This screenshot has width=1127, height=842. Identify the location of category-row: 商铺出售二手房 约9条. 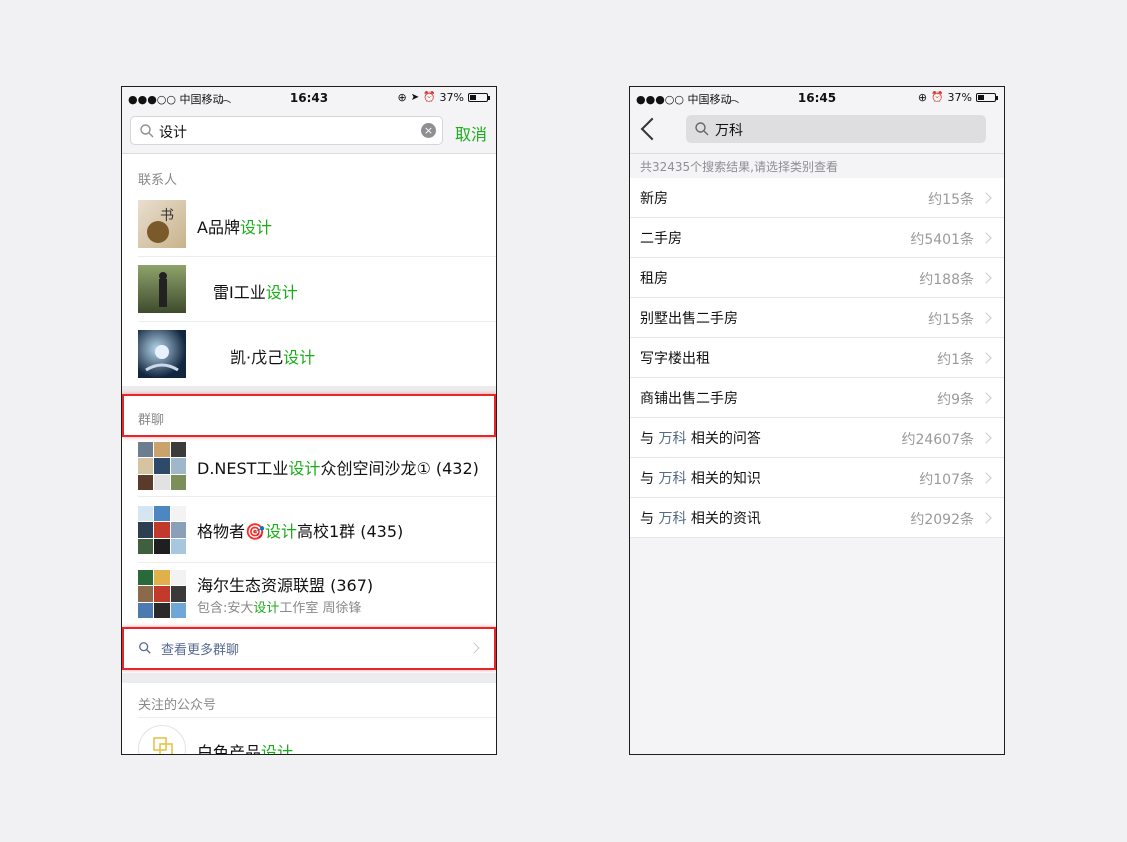
(817, 398).